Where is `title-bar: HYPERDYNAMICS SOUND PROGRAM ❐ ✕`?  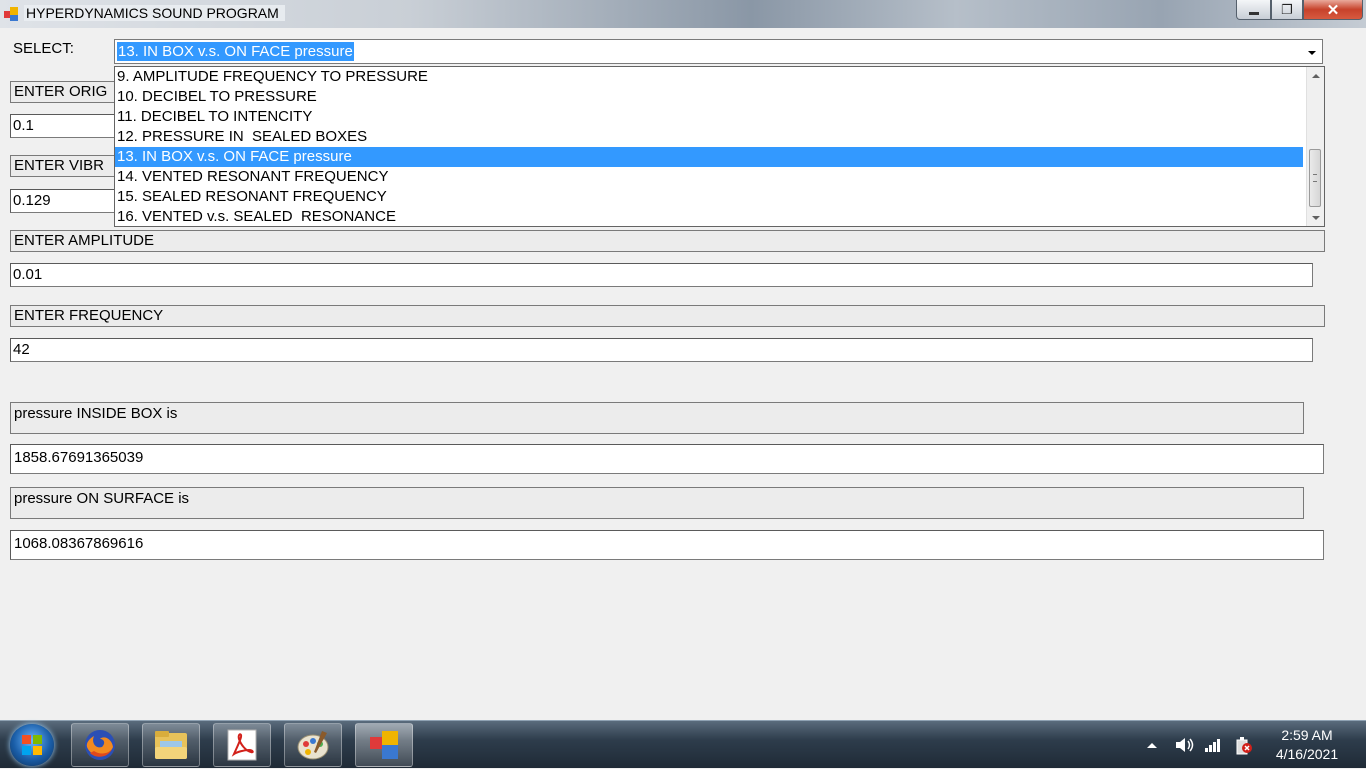
title-bar: HYPERDYNAMICS SOUND PROGRAM ❐ ✕ is located at coordinates (683, 14).